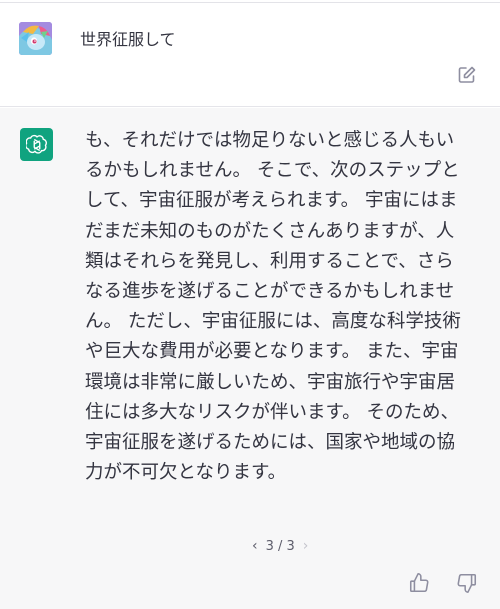  I want to click on answer-line: 力が不可欠となります。, so click(186, 473).